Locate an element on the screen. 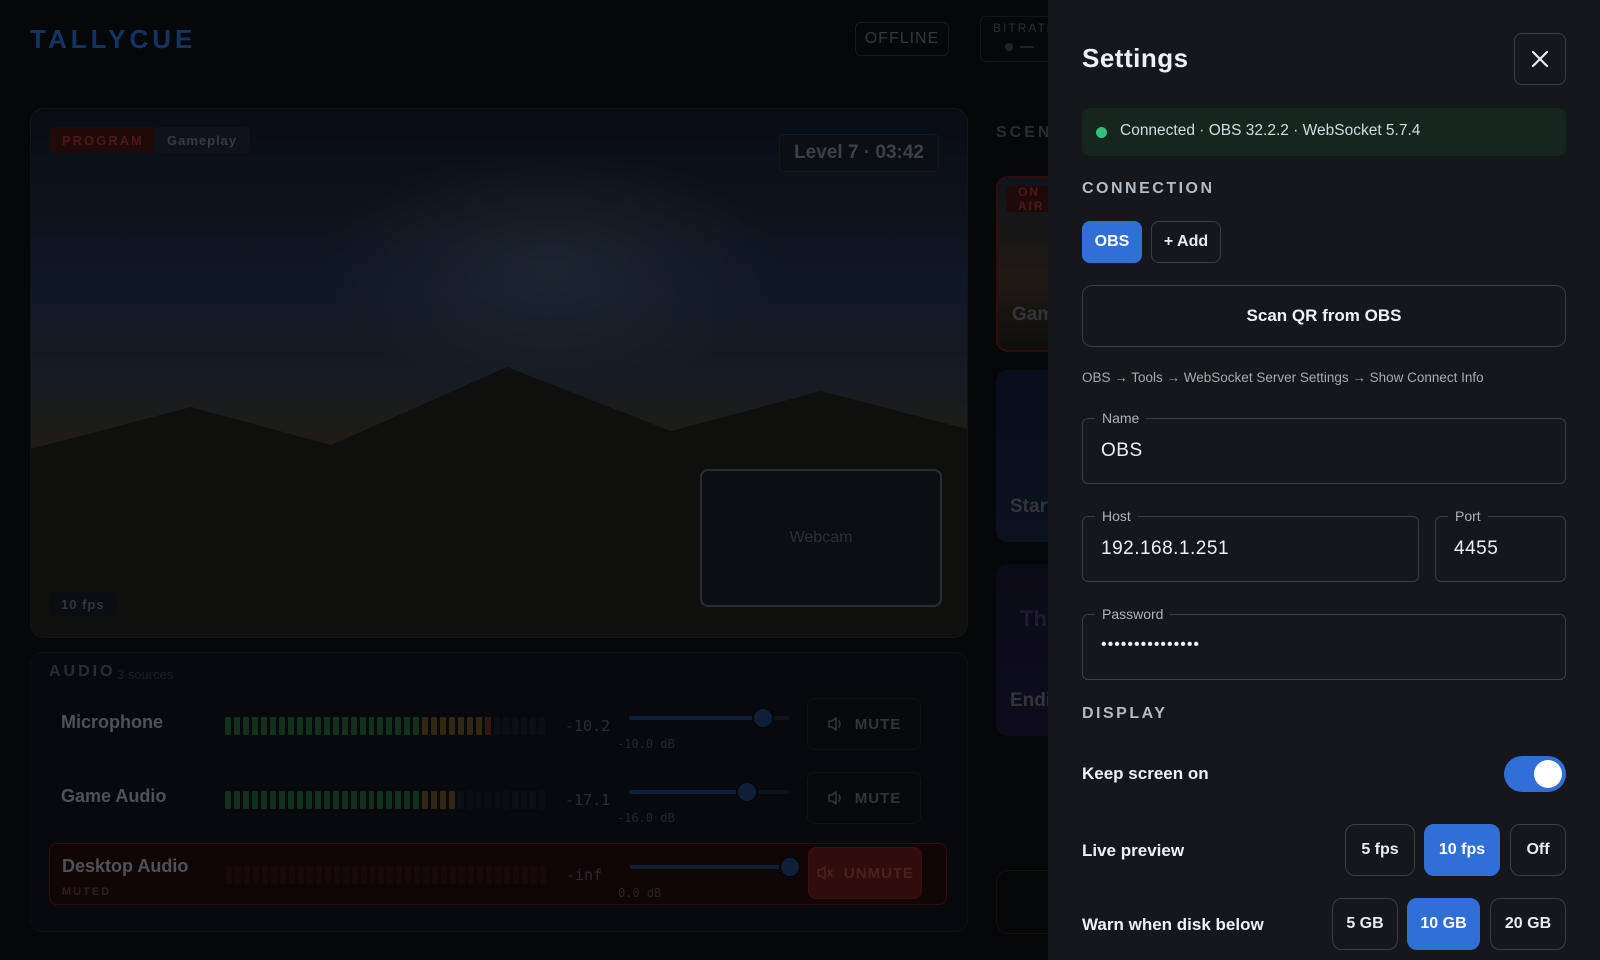  host-label: Host is located at coordinates (1116, 516).